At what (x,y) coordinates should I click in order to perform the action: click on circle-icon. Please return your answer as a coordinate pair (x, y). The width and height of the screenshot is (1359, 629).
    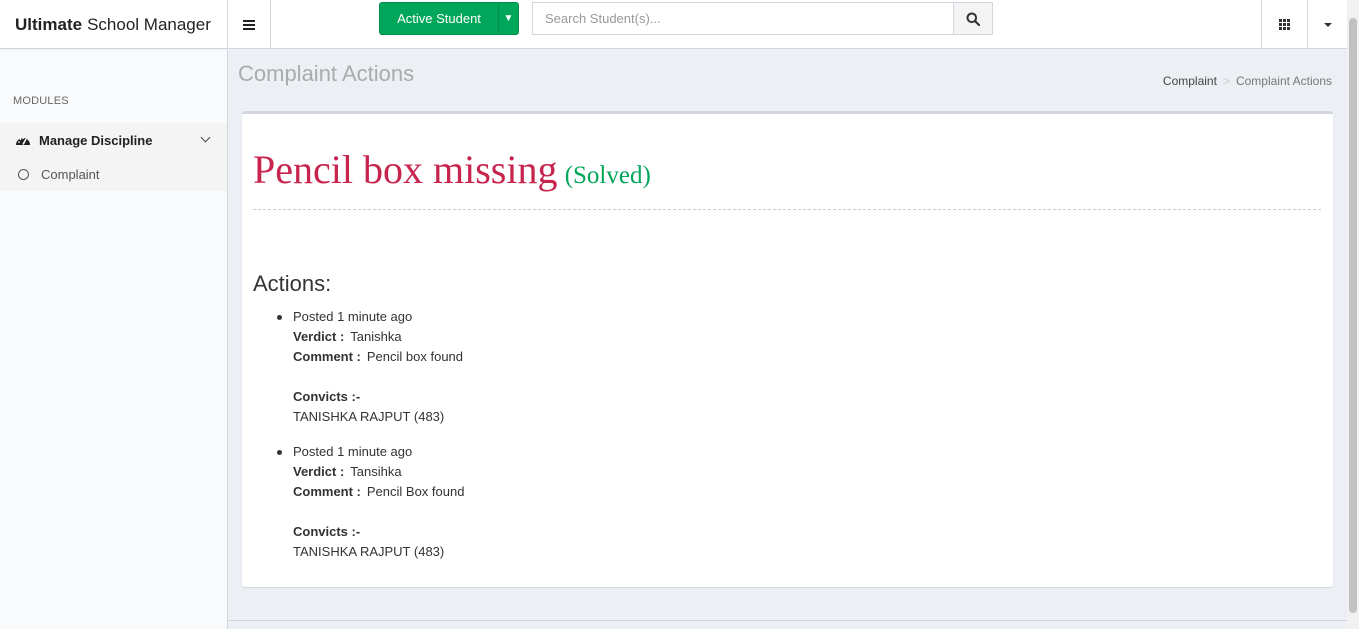
    Looking at the image, I should click on (23, 174).